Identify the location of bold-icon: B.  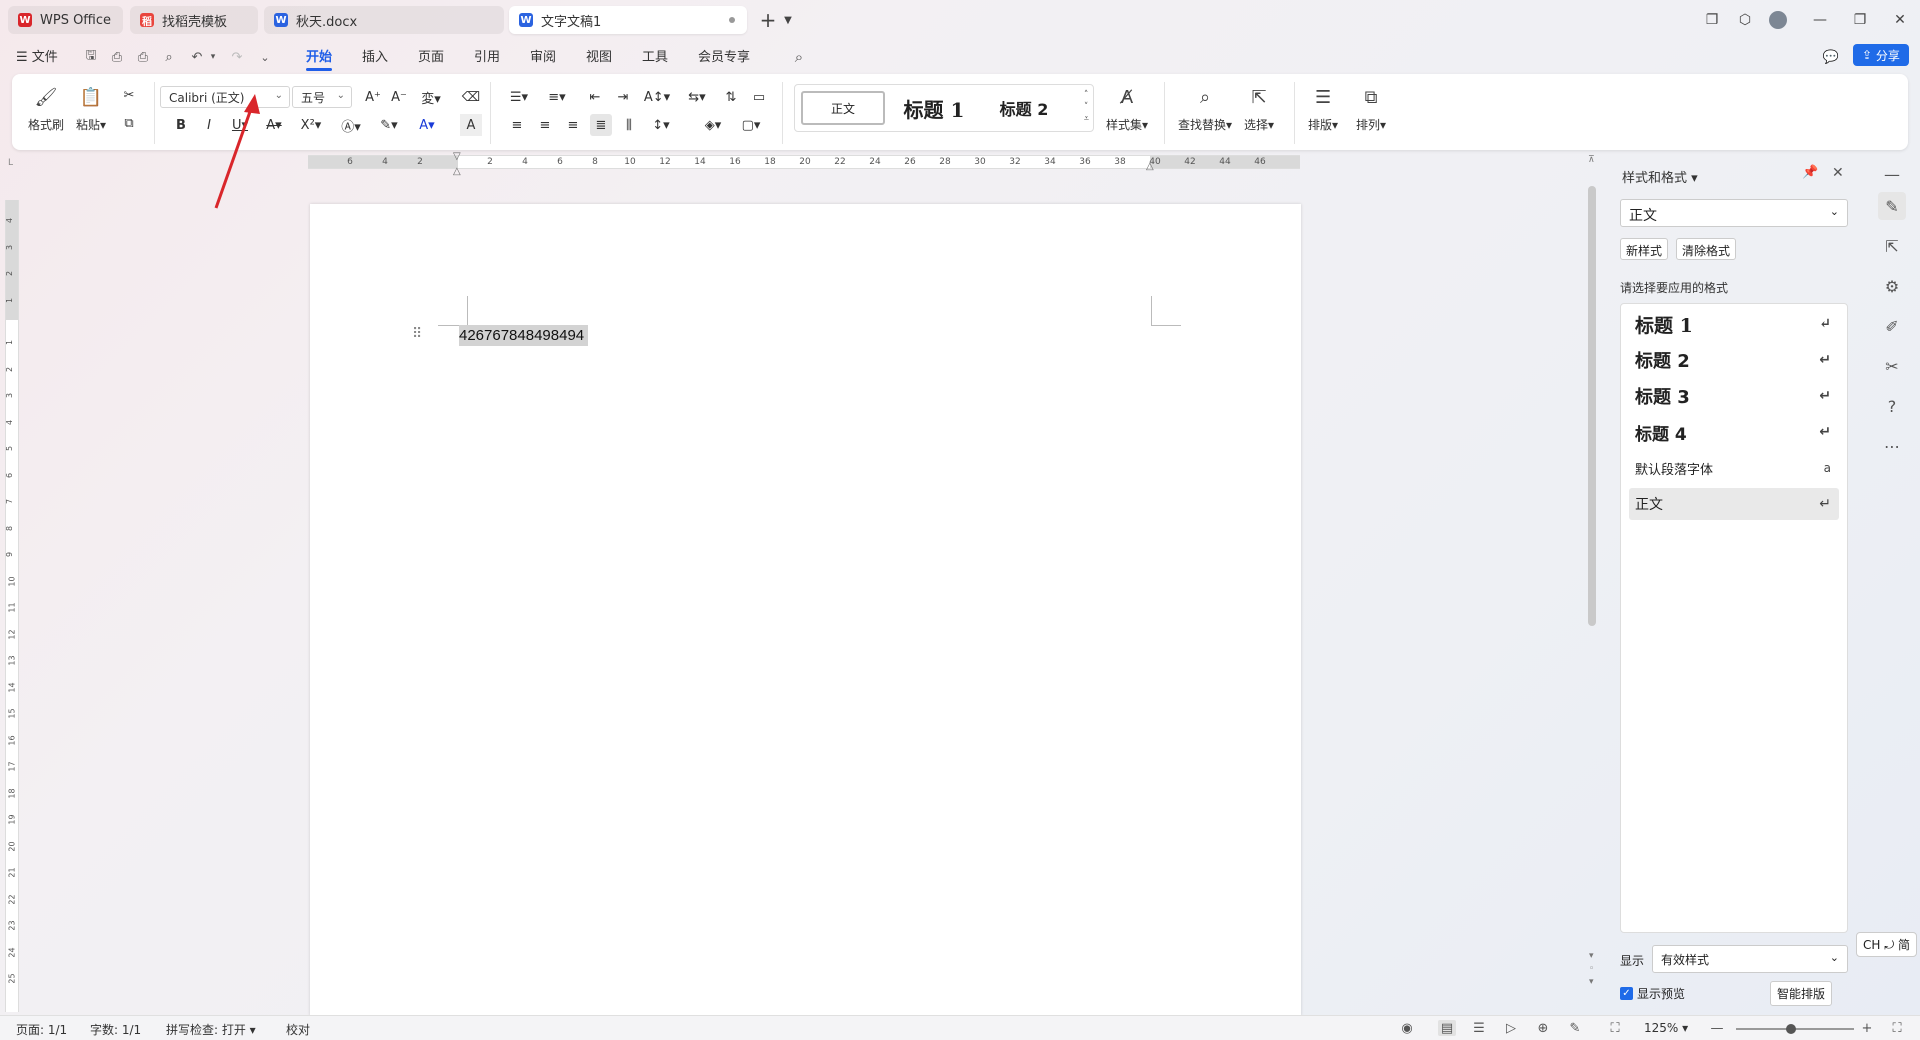
(181, 125).